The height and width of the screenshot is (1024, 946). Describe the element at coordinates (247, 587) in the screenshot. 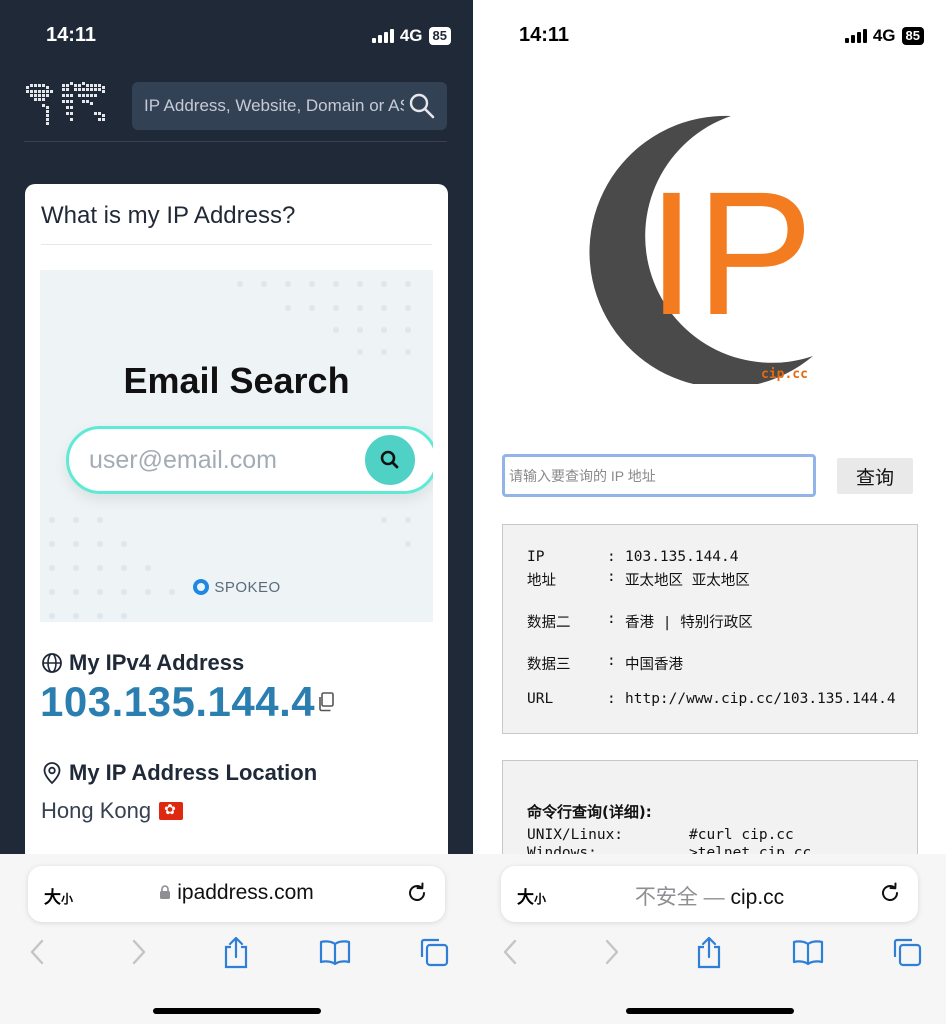

I see `ad-brand: SPOKEO` at that location.